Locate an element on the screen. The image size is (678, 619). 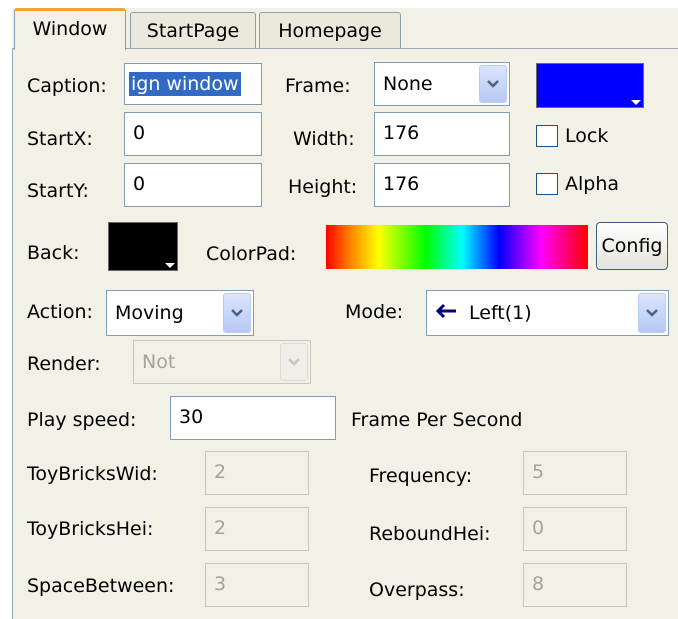
action-select: Moving is located at coordinates (180, 313).